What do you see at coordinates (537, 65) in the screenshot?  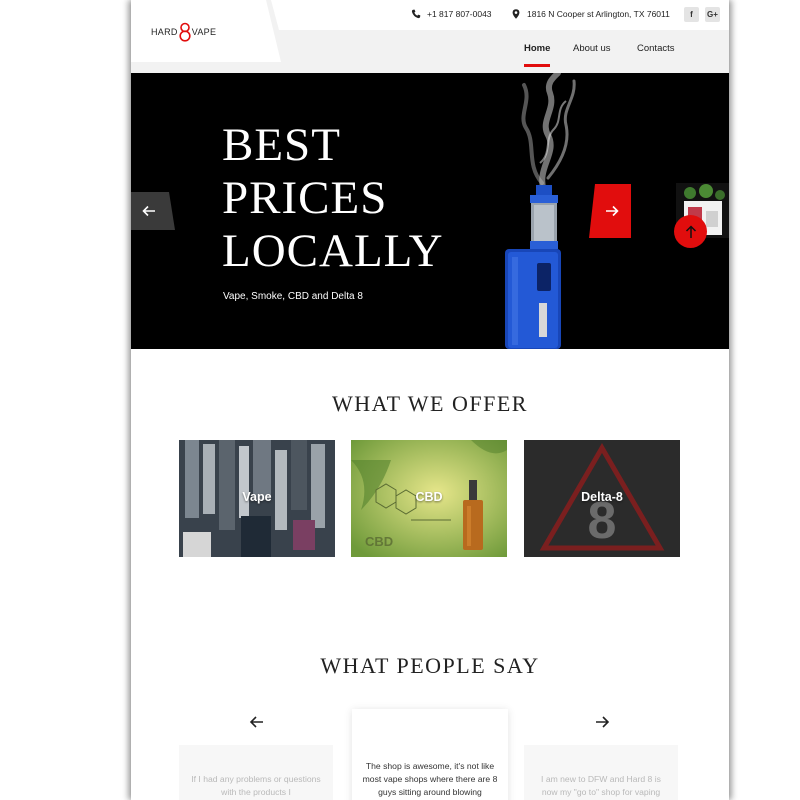 I see `nav-active-underline` at bounding box center [537, 65].